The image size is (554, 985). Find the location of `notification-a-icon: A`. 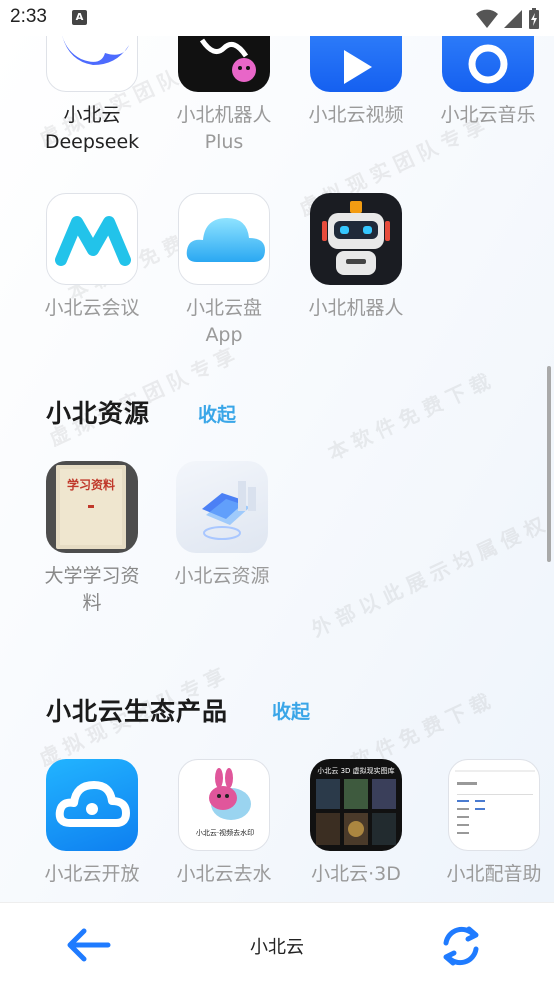

notification-a-icon: A is located at coordinates (79, 17).